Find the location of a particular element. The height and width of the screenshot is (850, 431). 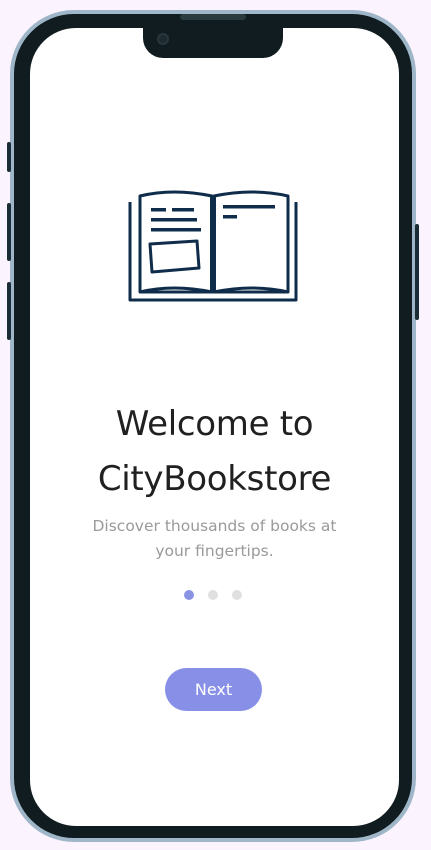

welcome-title-line-2: CityBookstore is located at coordinates (214, 479).